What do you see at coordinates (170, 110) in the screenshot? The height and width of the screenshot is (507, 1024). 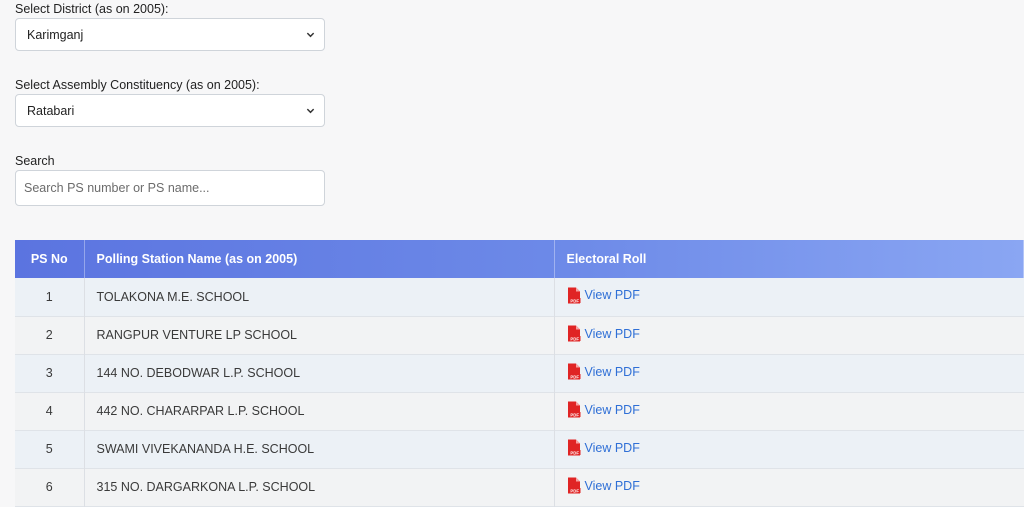 I see `assembly-select: Ratabari` at bounding box center [170, 110].